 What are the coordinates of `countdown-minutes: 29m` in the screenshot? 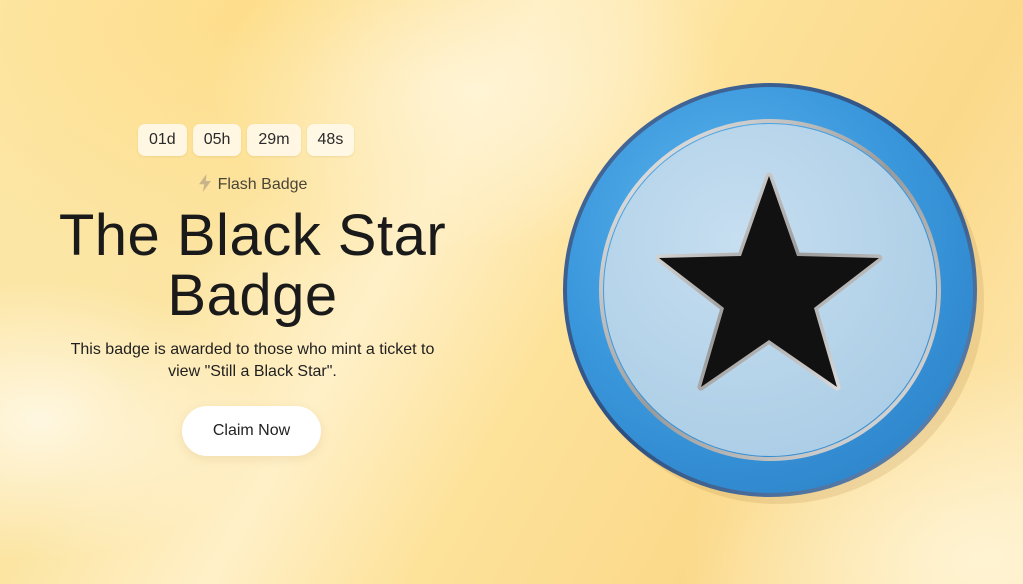 It's located at (274, 140).